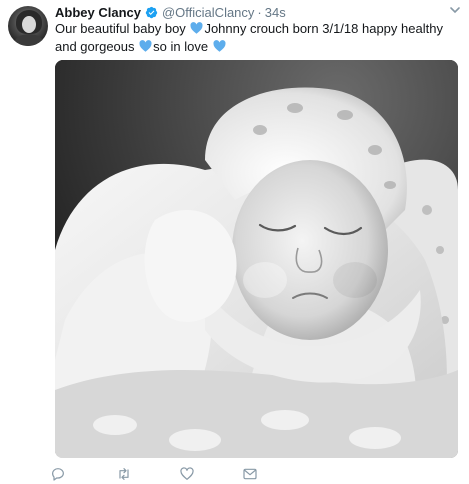 Image resolution: width=469 pixels, height=484 pixels. What do you see at coordinates (98, 12) in the screenshot?
I see `author-name: Abbey Clancy` at bounding box center [98, 12].